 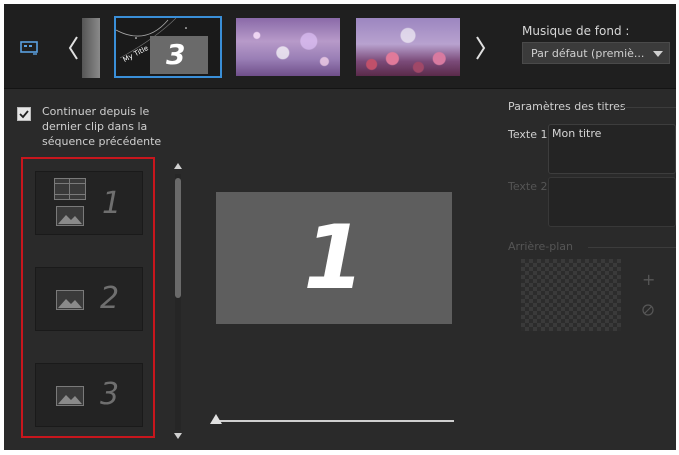 What do you see at coordinates (528, 186) in the screenshot?
I see `text2-label: Texte 2` at bounding box center [528, 186].